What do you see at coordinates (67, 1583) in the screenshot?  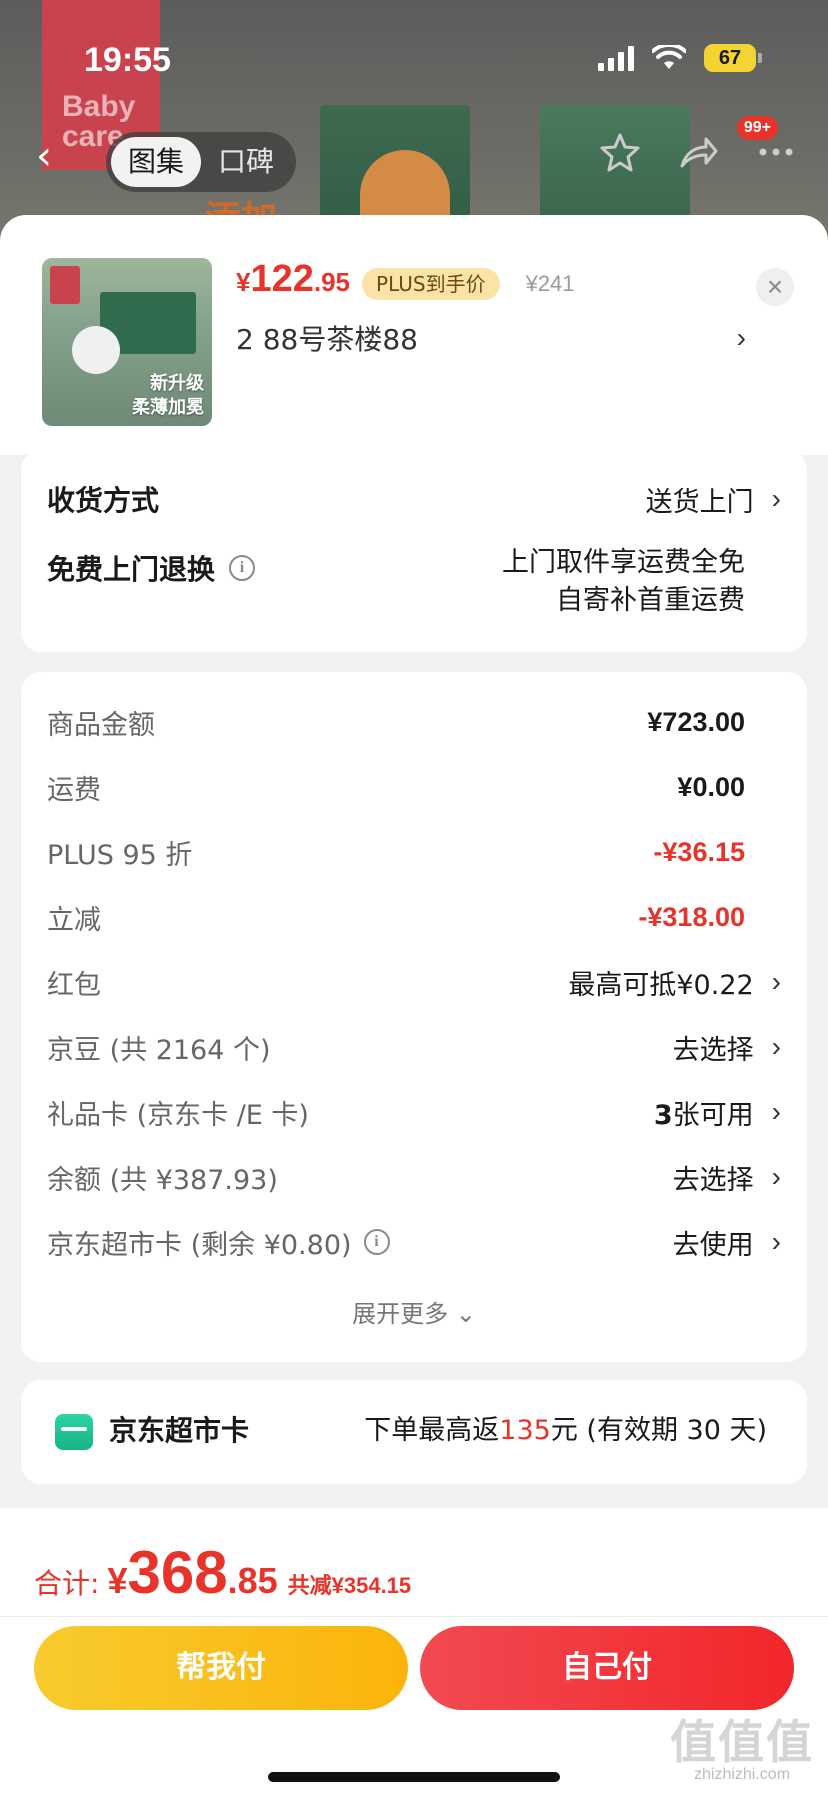 I see `total-label: 合计:` at bounding box center [67, 1583].